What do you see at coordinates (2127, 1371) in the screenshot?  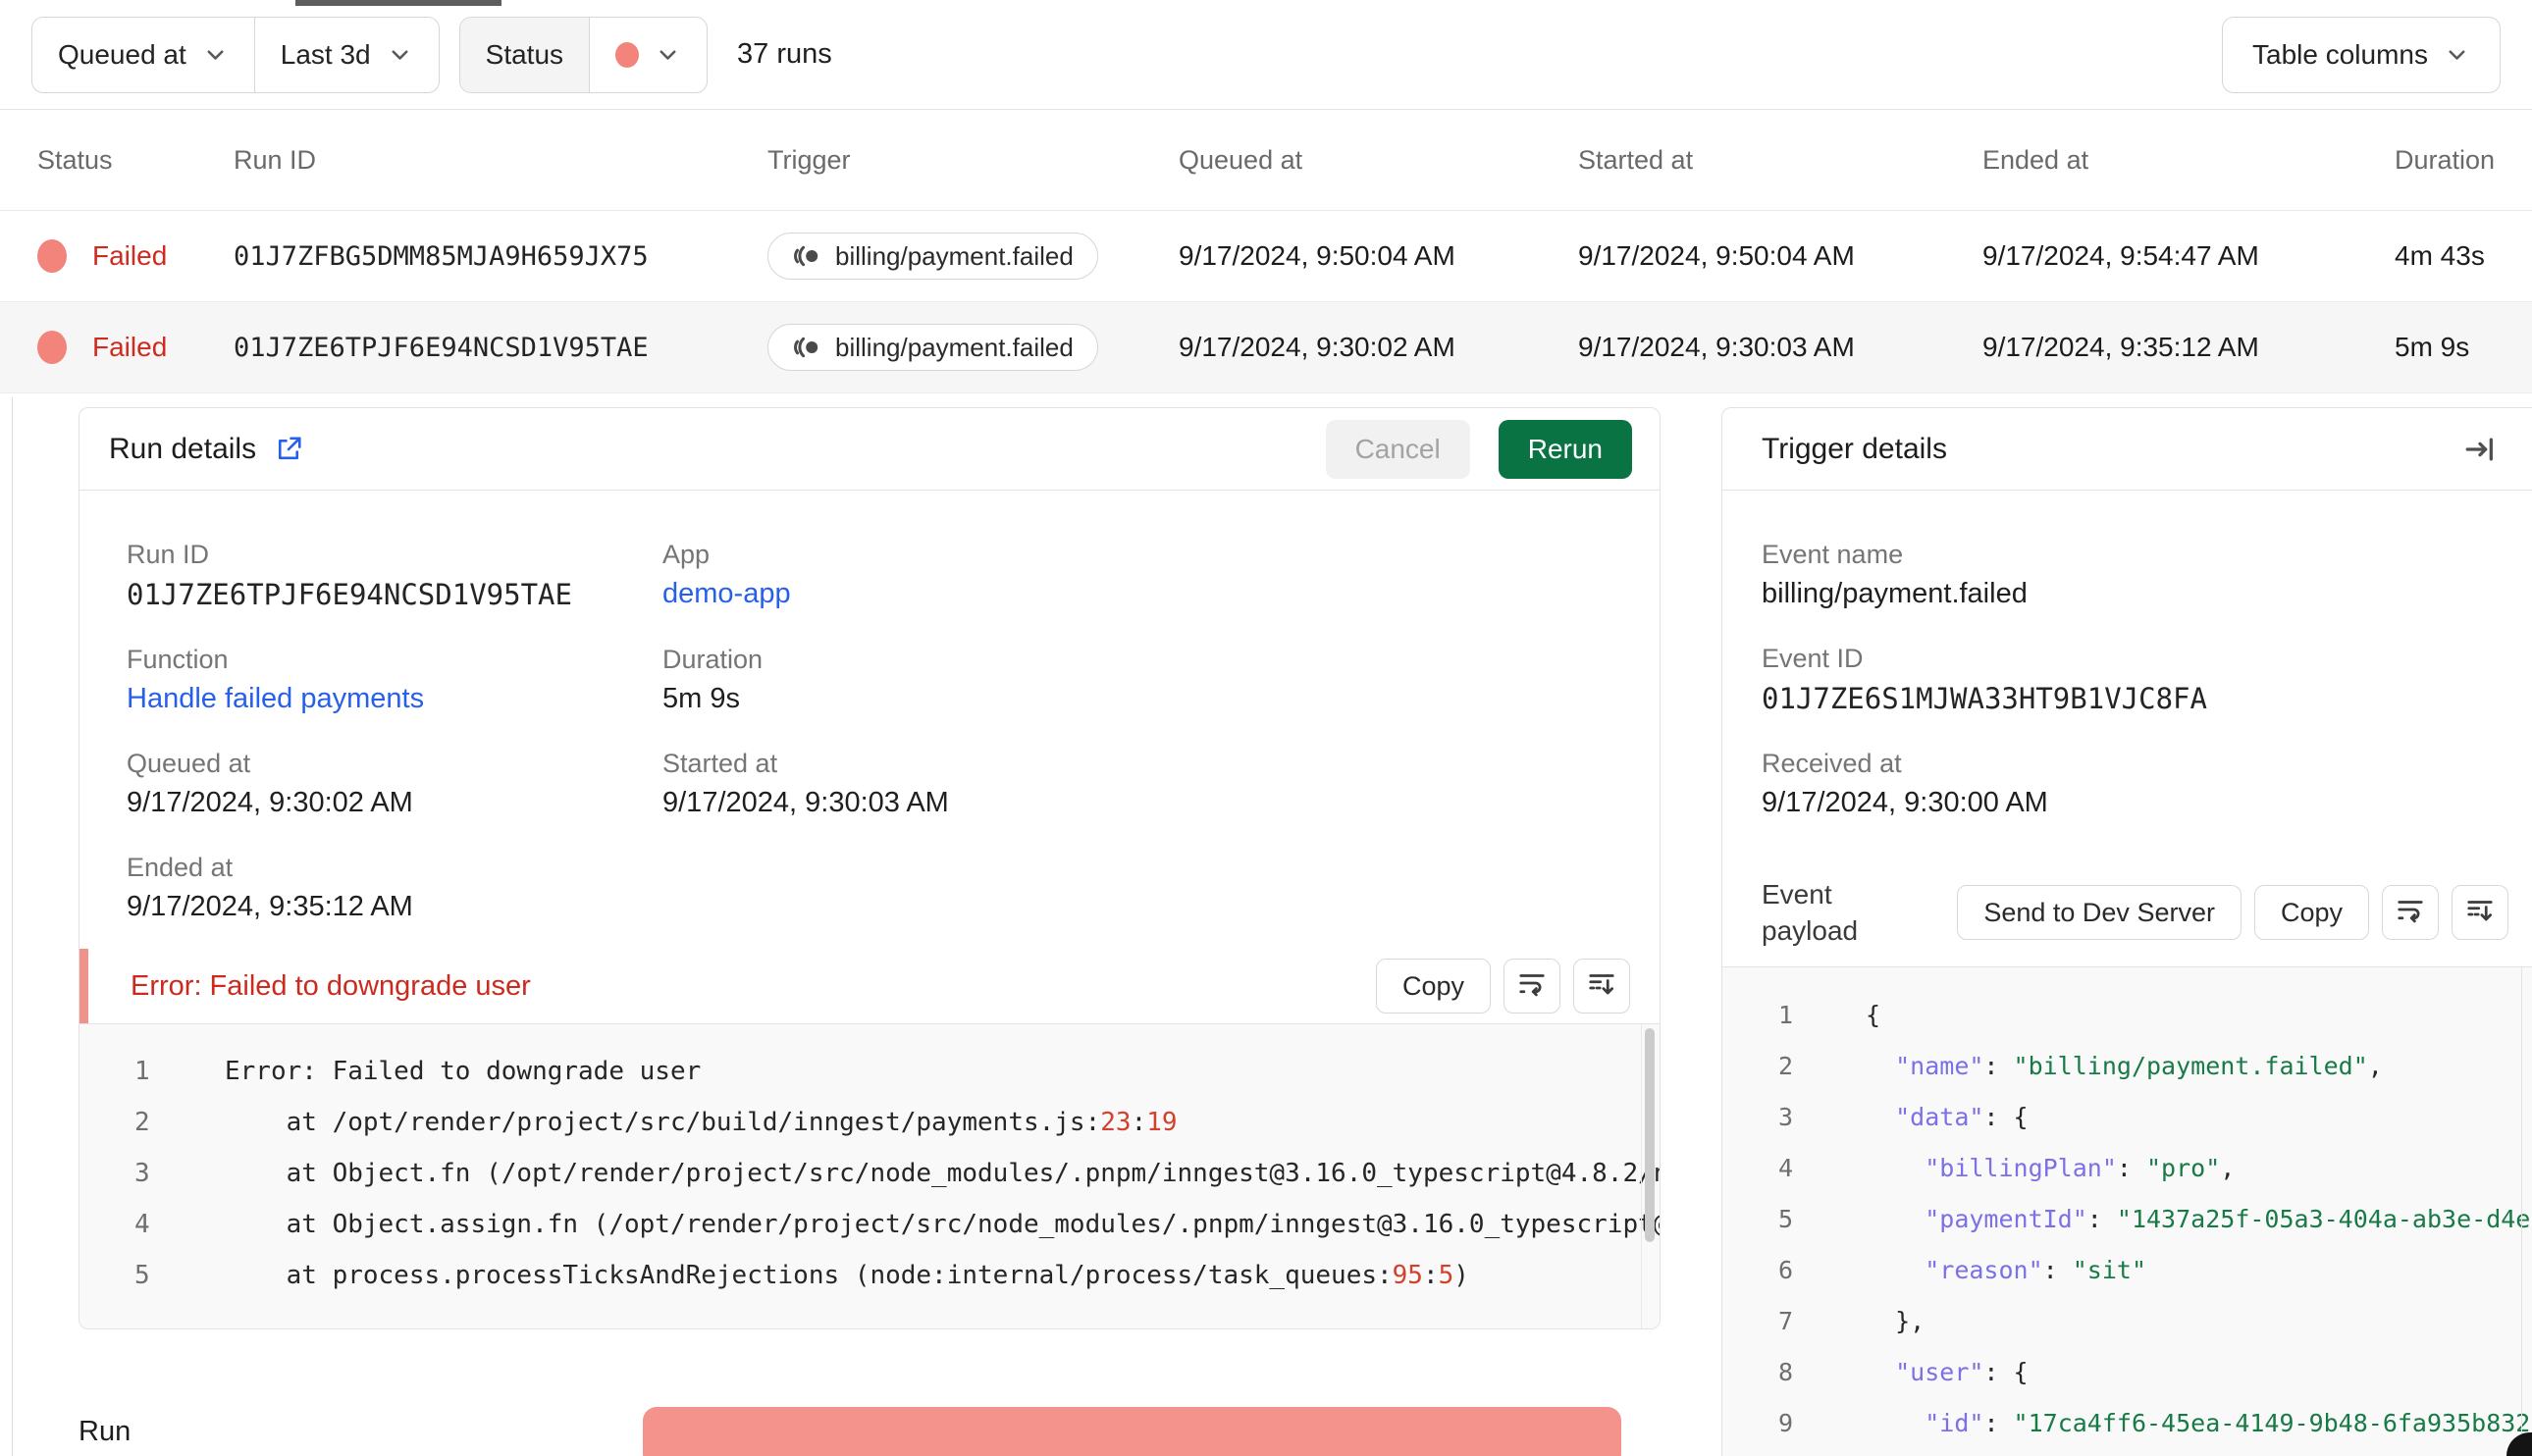 I see `code-line: 8 "user": {` at bounding box center [2127, 1371].